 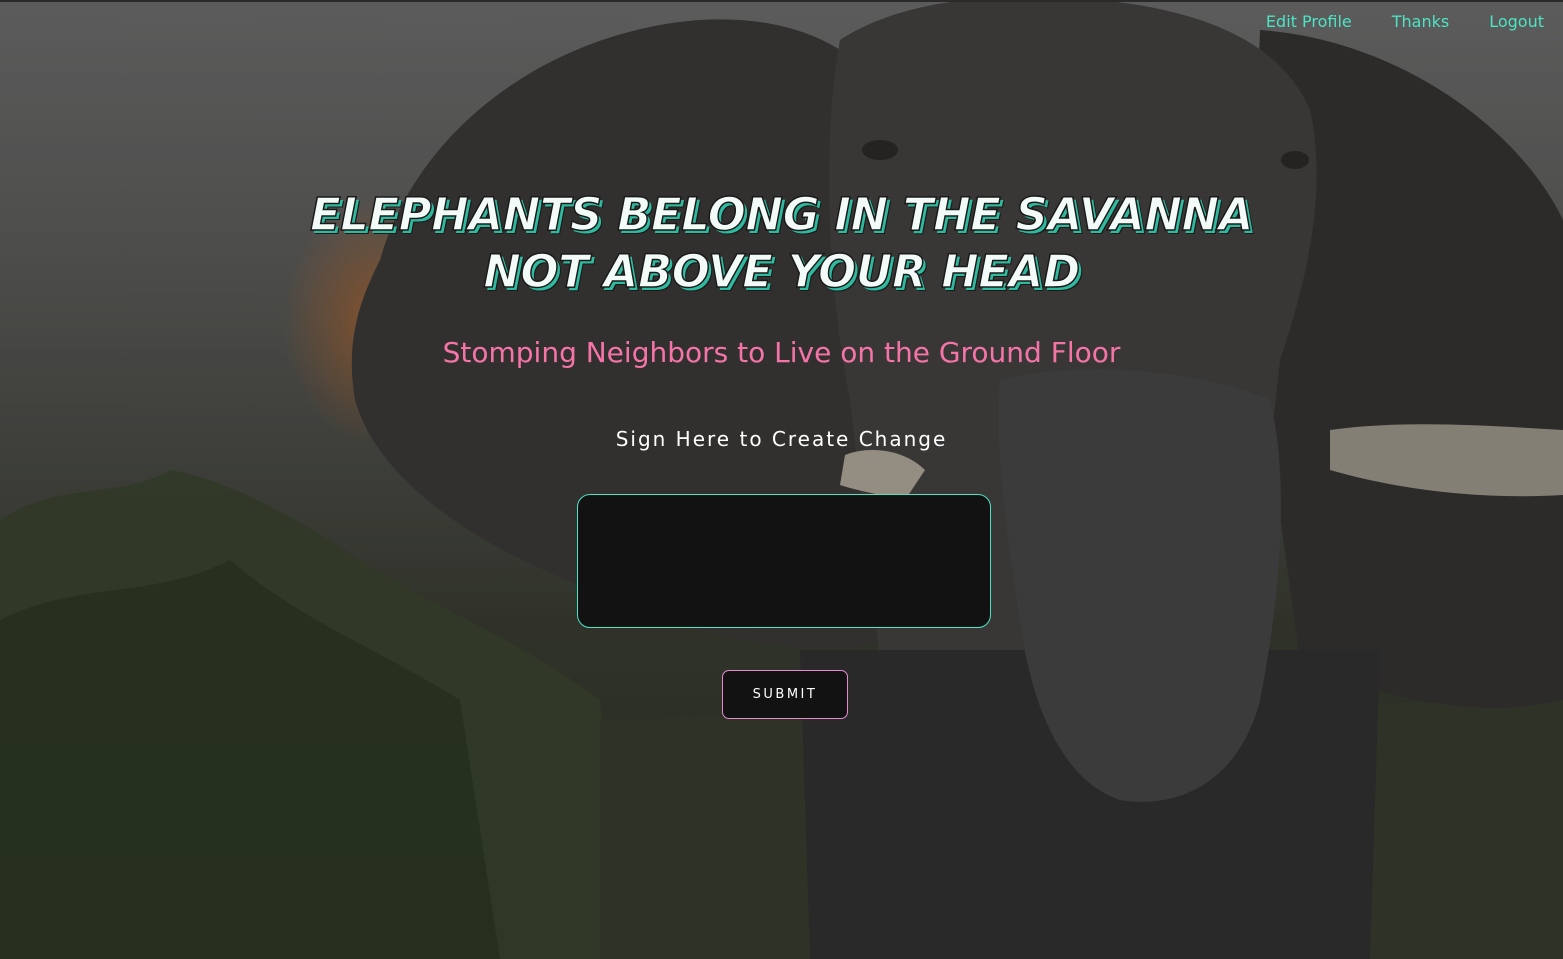 What do you see at coordinates (784, 561) in the screenshot?
I see `signature-pad` at bounding box center [784, 561].